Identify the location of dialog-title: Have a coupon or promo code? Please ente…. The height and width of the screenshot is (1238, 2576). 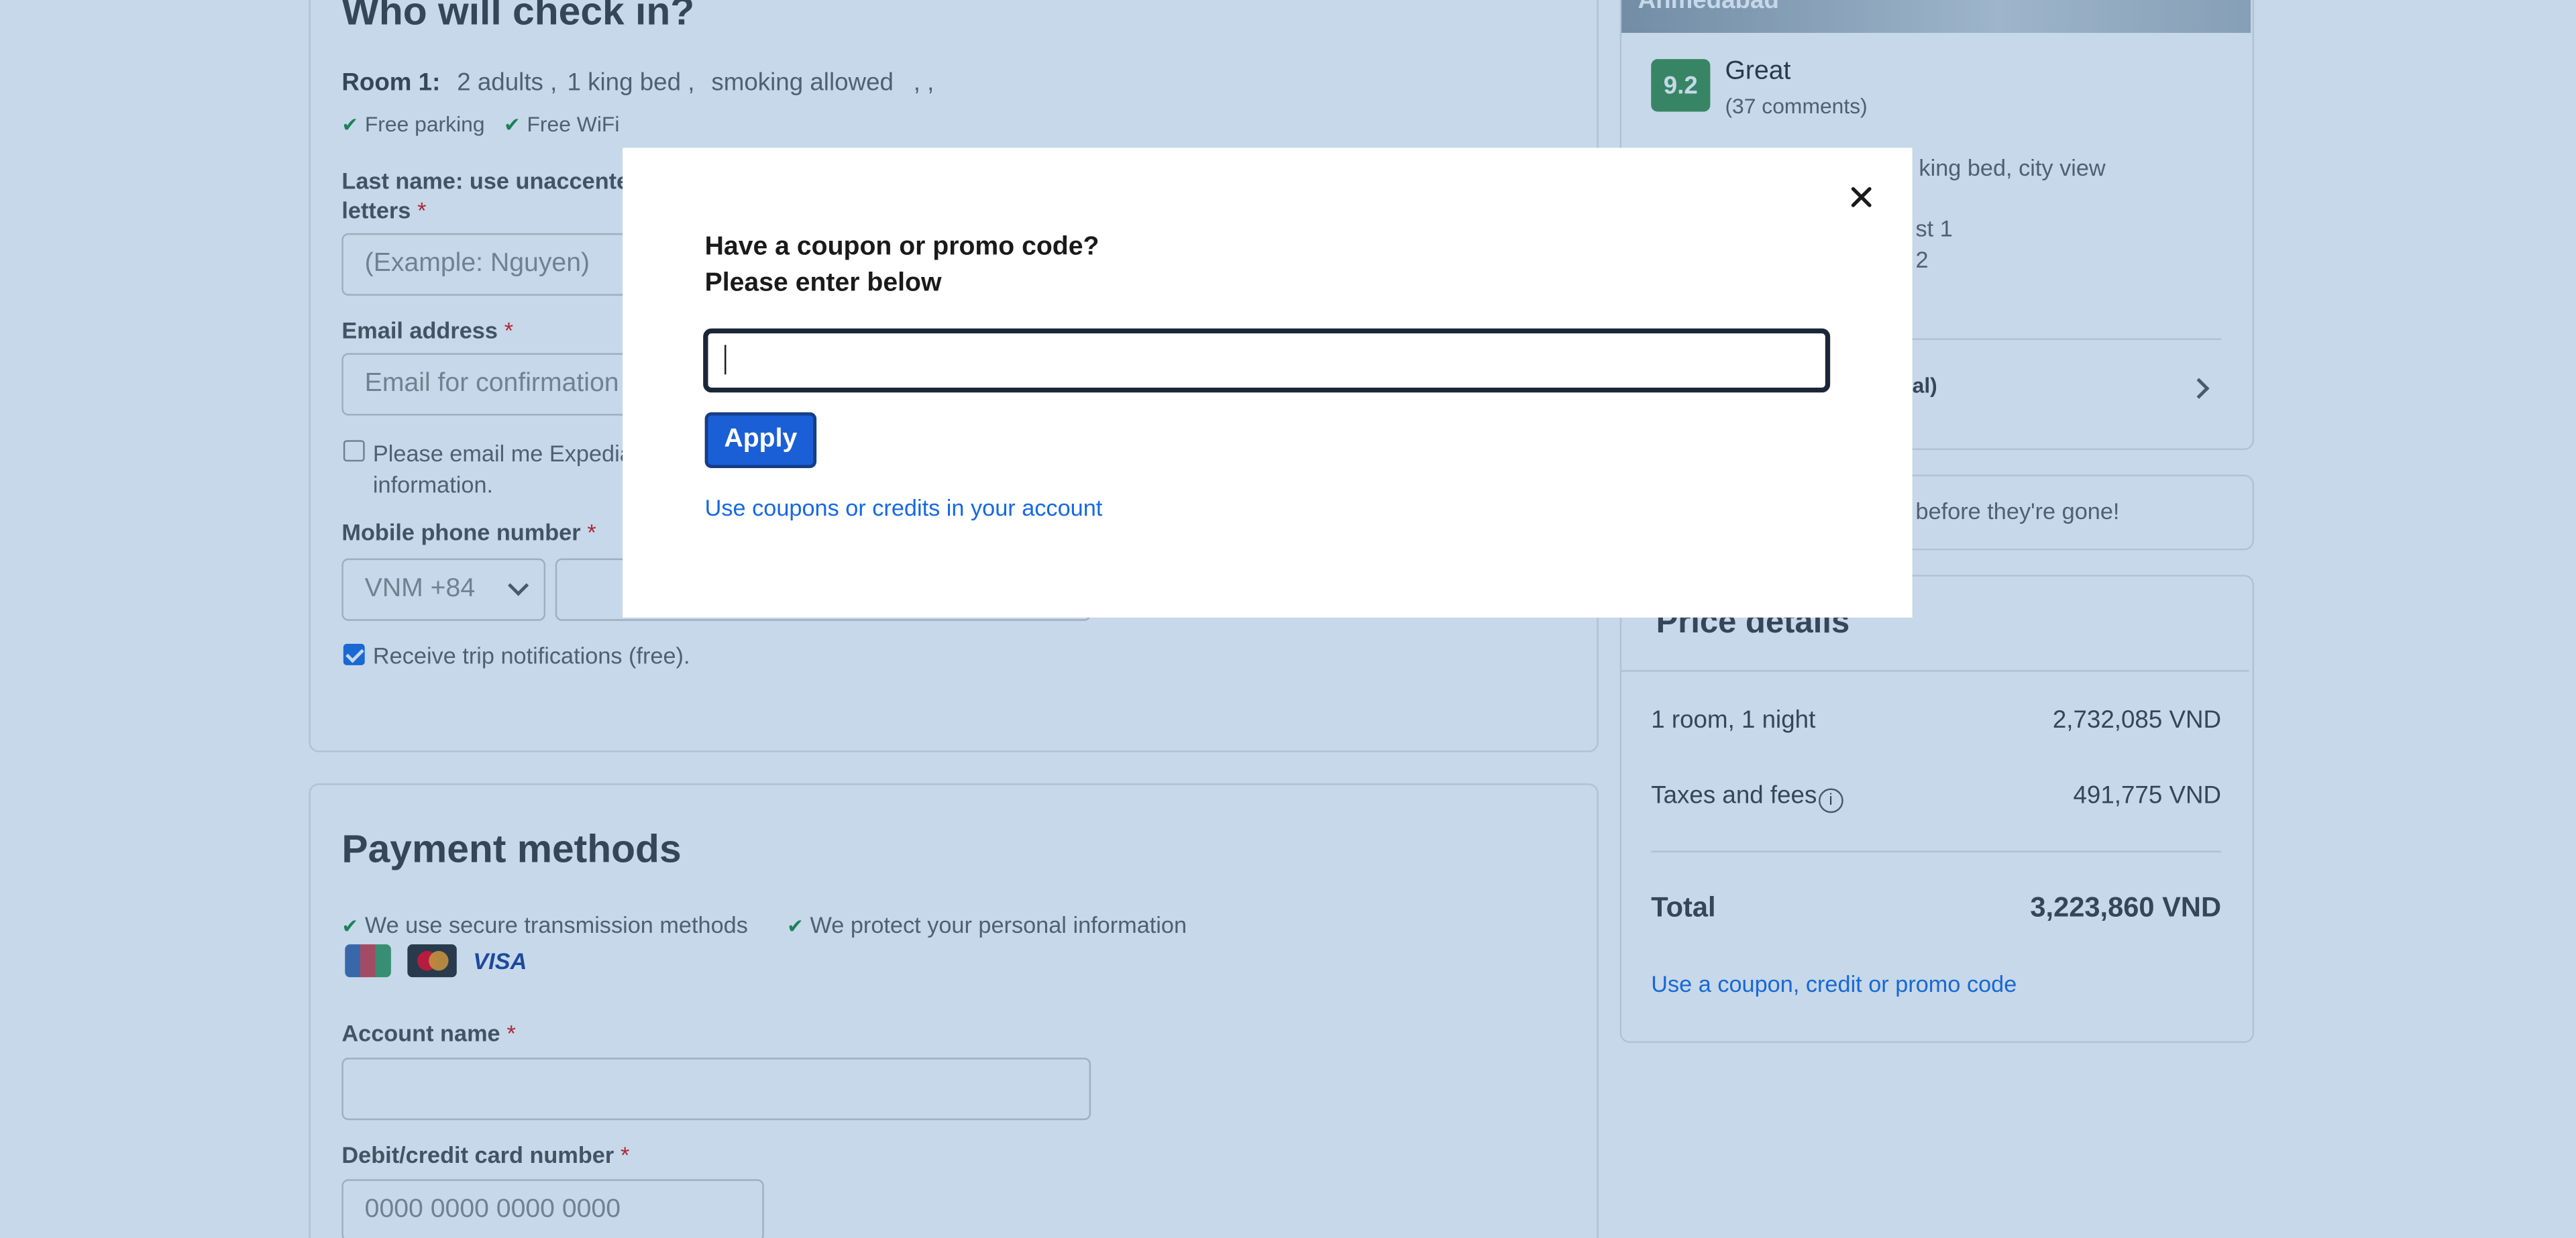
(902, 266).